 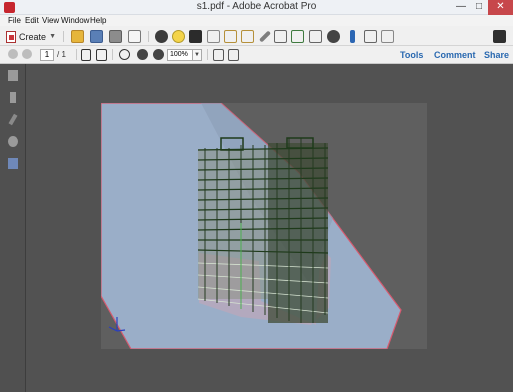 What do you see at coordinates (13, 97) in the screenshot?
I see `bookmarks-icon` at bounding box center [13, 97].